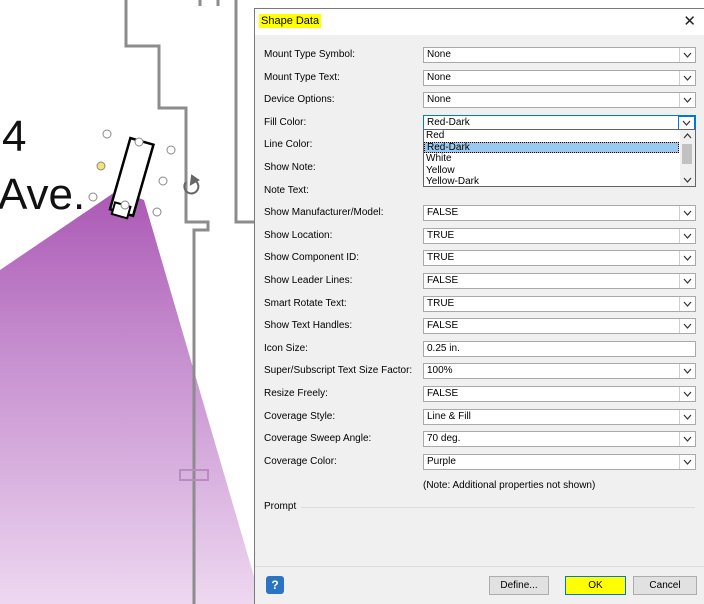  Describe the element at coordinates (302, 77) in the screenshot. I see `label-mount-type-text: Mount Type Text:` at that location.